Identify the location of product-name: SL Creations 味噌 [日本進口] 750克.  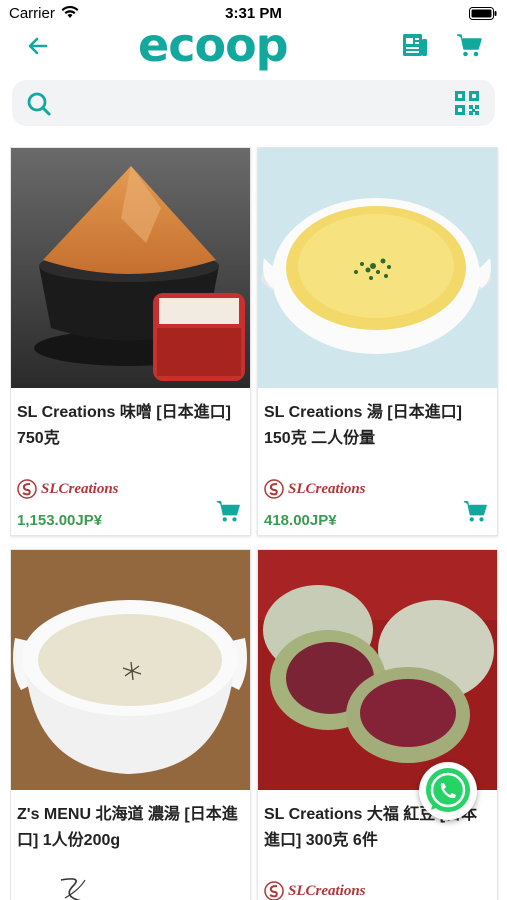
(130, 426).